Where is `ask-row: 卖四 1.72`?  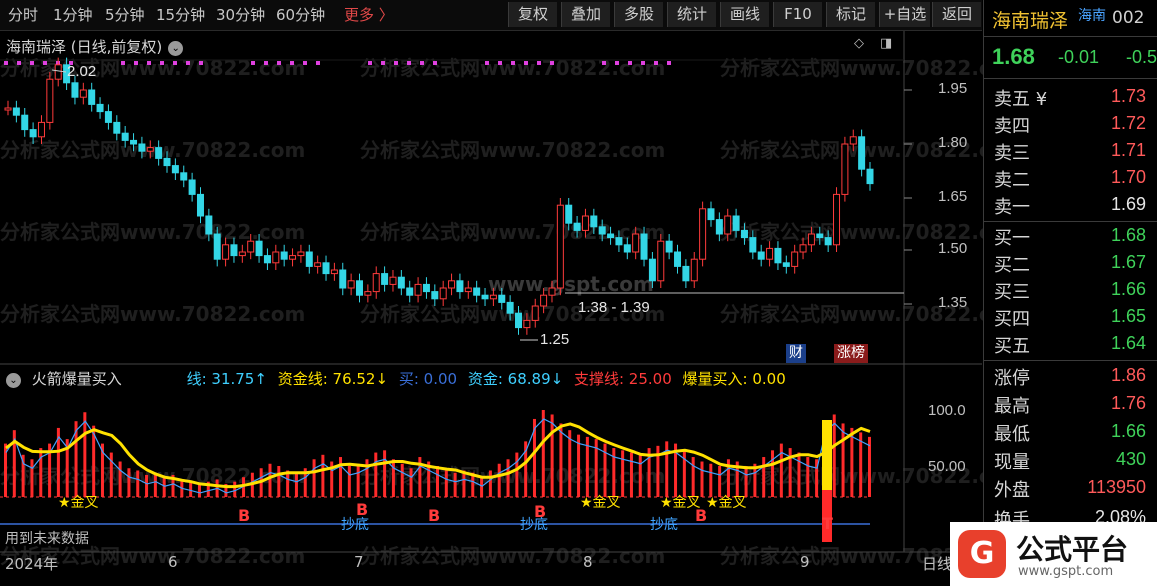
ask-row: 卖四 1.72 is located at coordinates (1070, 125).